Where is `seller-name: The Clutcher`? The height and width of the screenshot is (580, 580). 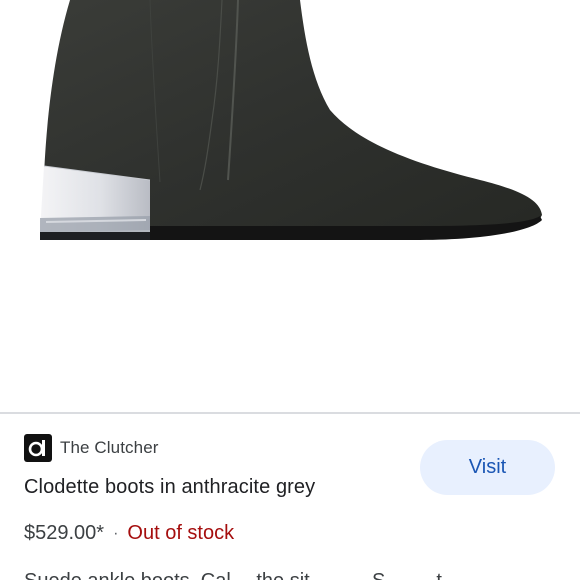
seller-name: The Clutcher is located at coordinates (109, 447).